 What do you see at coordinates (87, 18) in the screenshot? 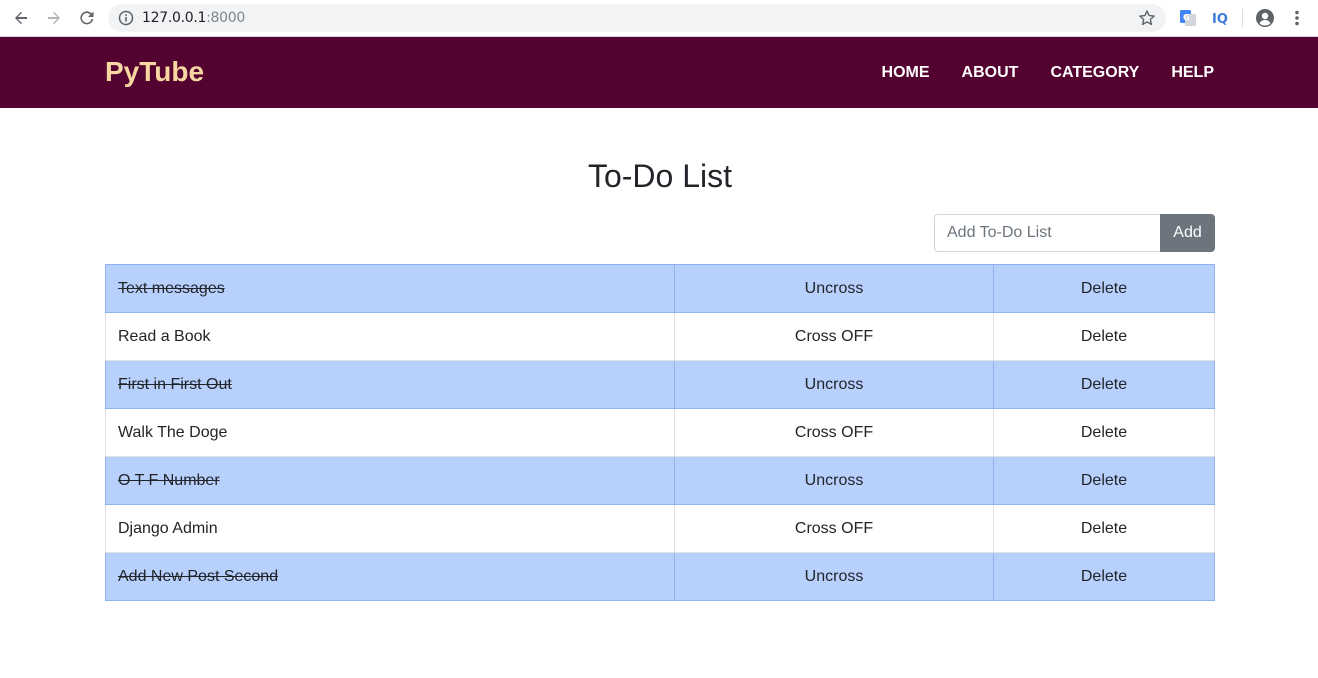
I see `reload-icon` at bounding box center [87, 18].